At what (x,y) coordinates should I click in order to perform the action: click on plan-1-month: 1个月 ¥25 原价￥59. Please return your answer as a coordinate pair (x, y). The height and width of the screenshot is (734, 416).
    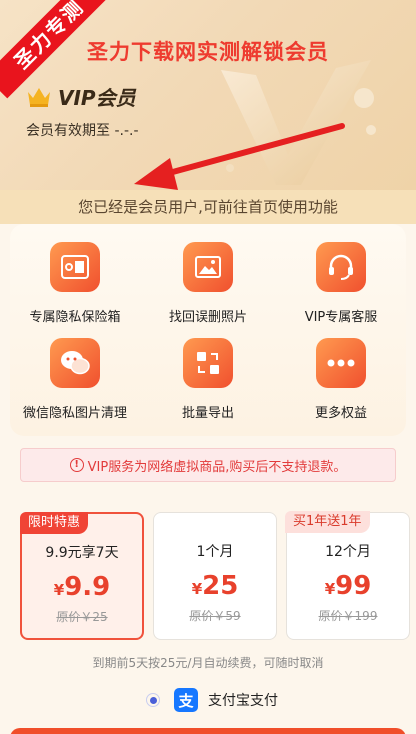
    Looking at the image, I should click on (215, 576).